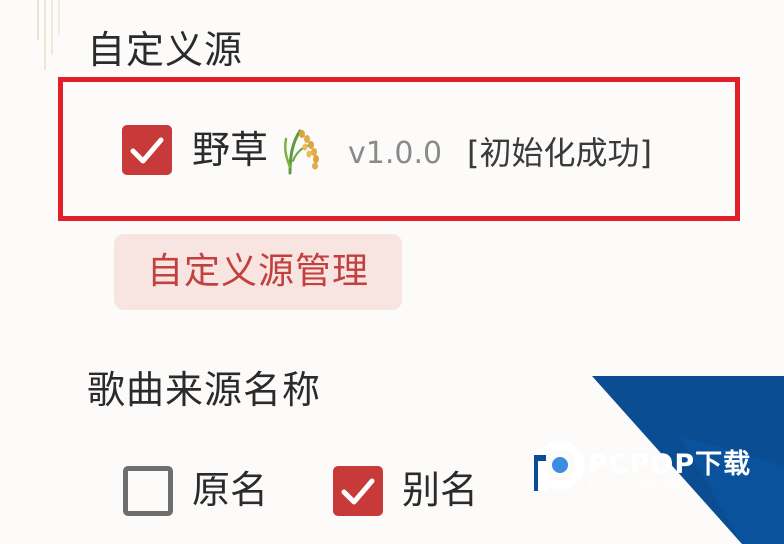 This screenshot has height=544, width=784. Describe the element at coordinates (230, 490) in the screenshot. I see `option-original-name-label: 原名` at that location.